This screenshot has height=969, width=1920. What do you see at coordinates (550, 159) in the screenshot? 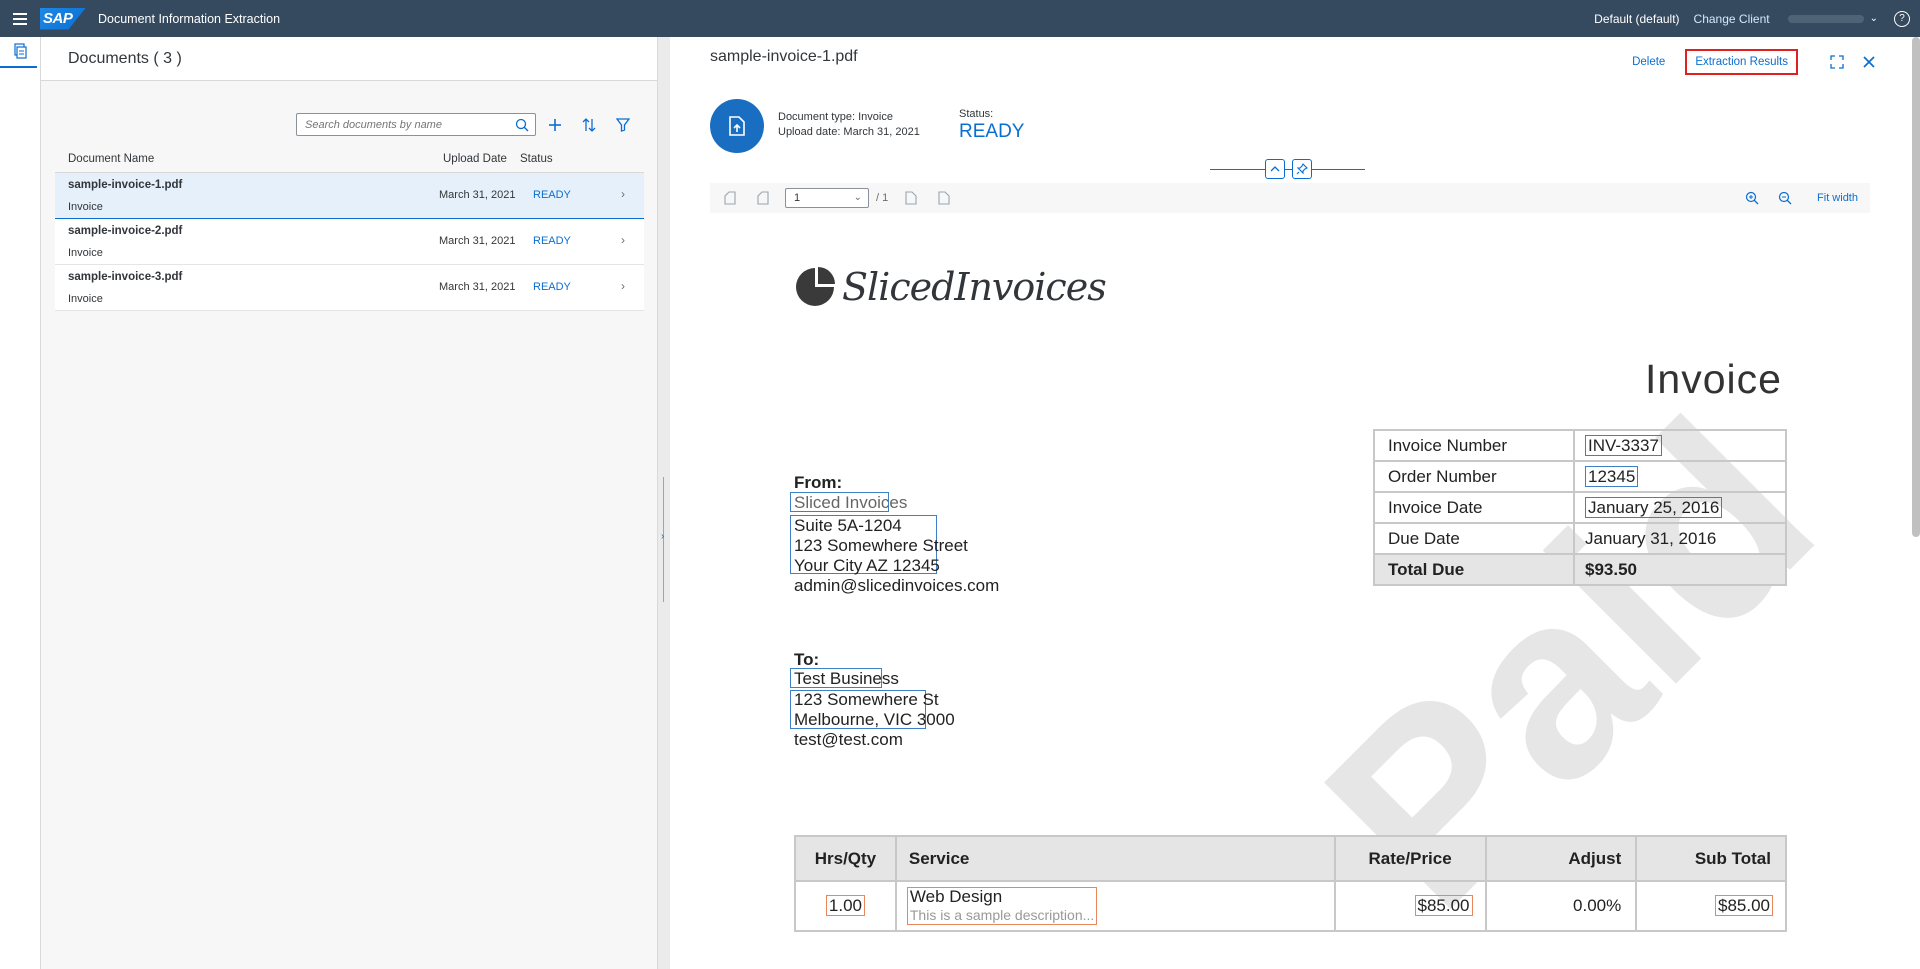
I see `column-status: Status` at bounding box center [550, 159].